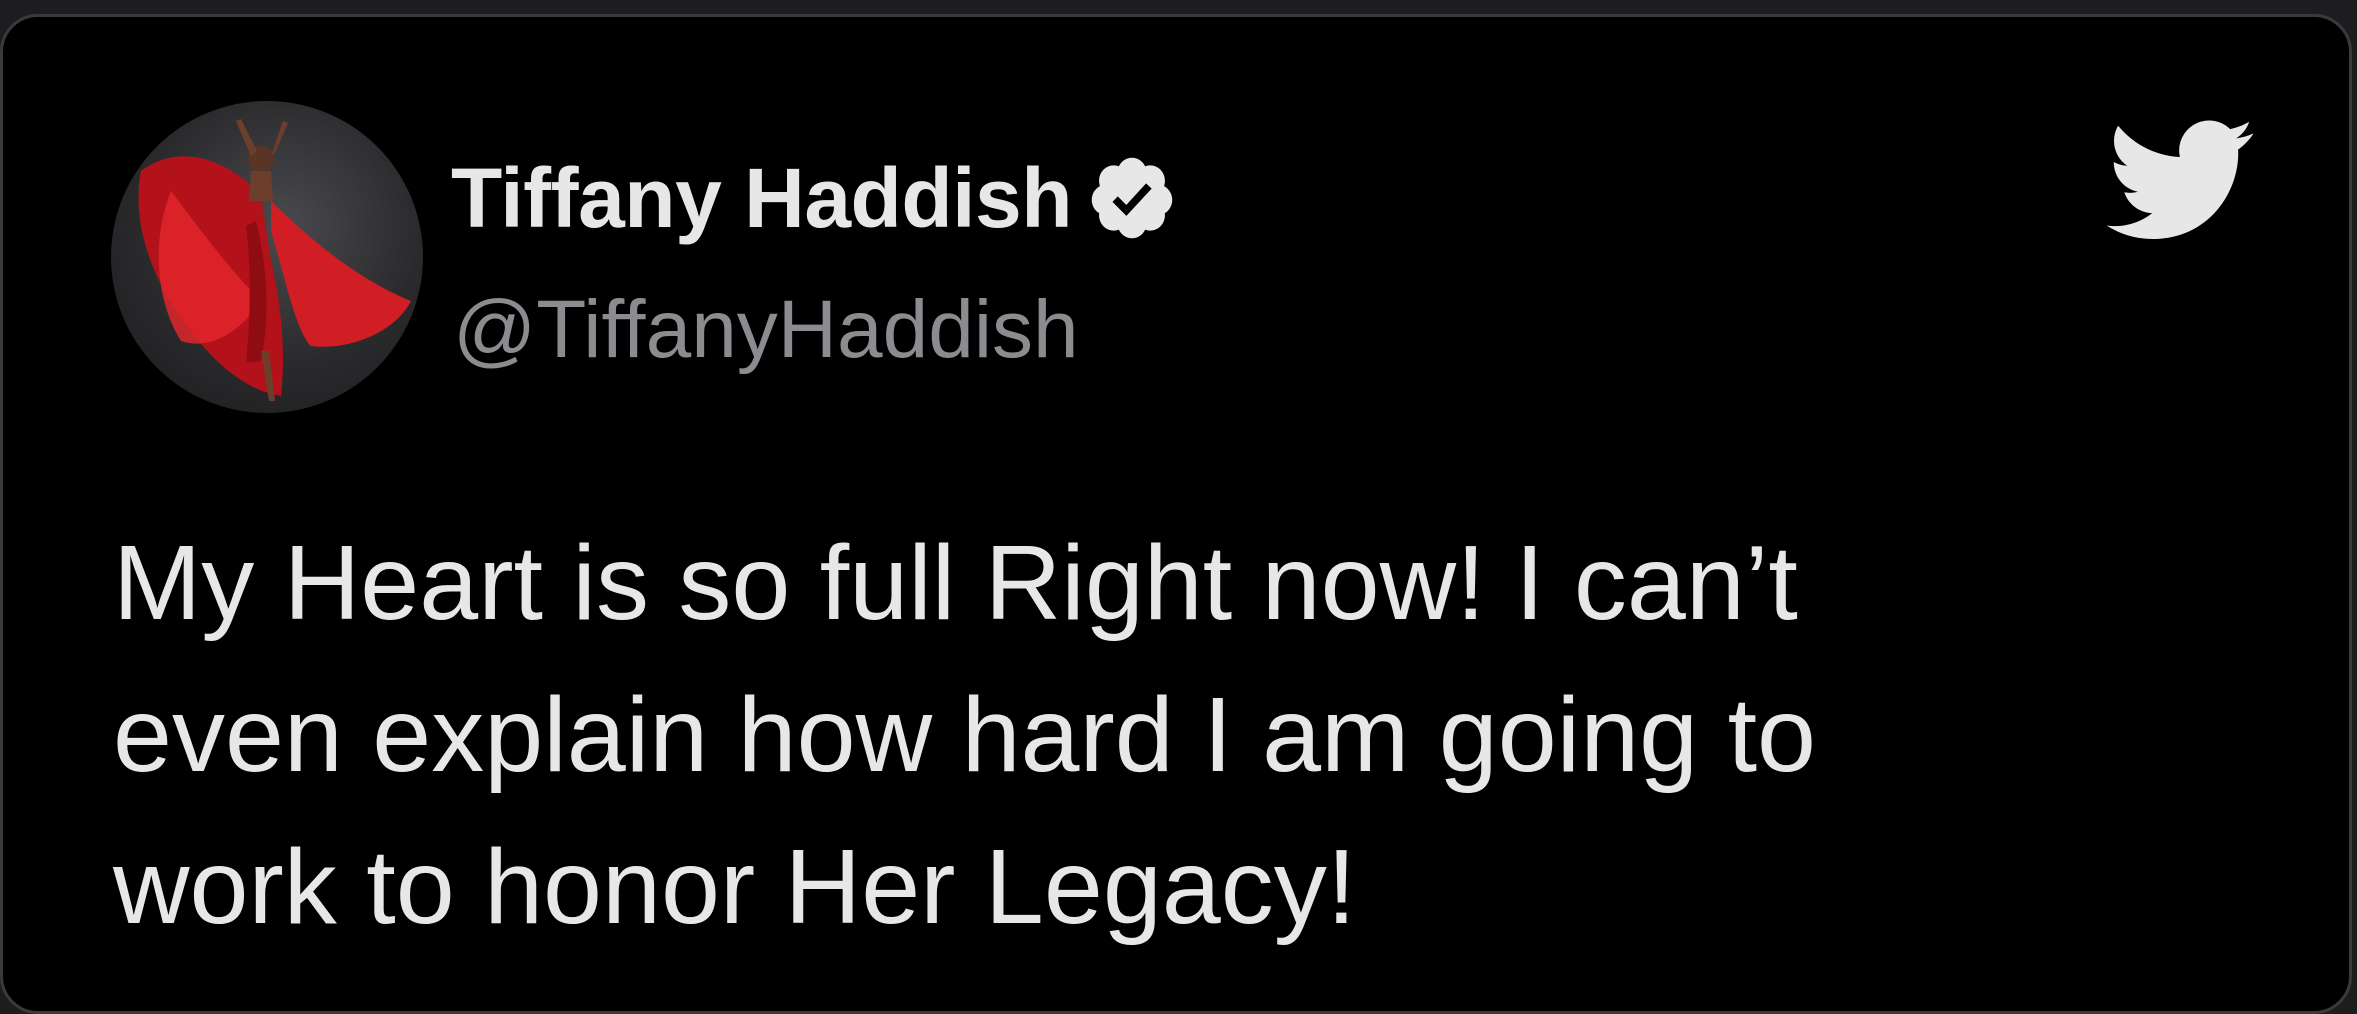  Describe the element at coordinates (274, 260) in the screenshot. I see `avatar-image` at that location.